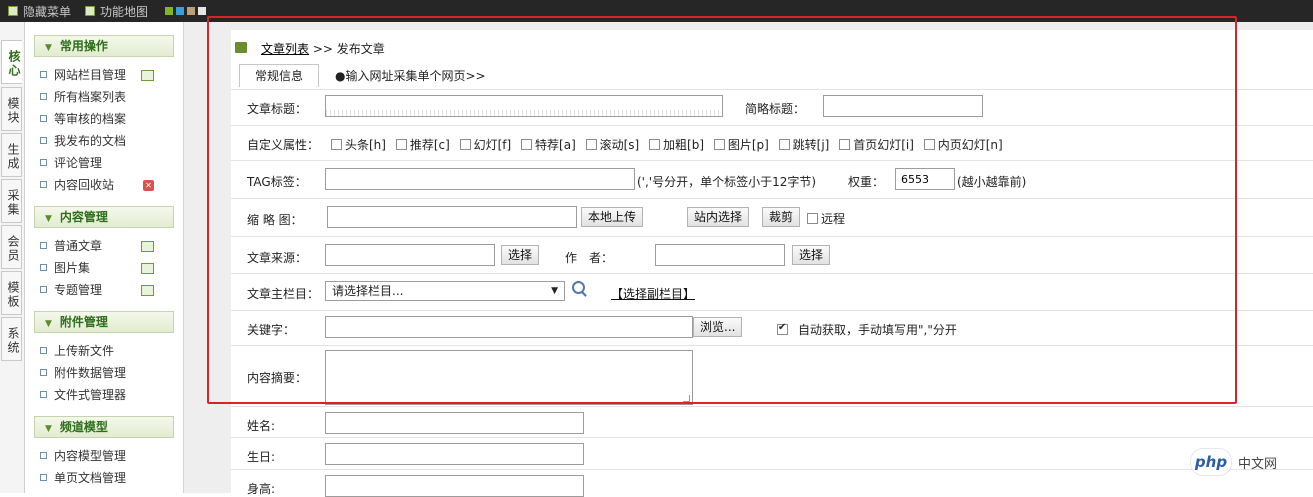 This screenshot has width=1313, height=497. What do you see at coordinates (578, 287) in the screenshot?
I see `search-icon` at bounding box center [578, 287].